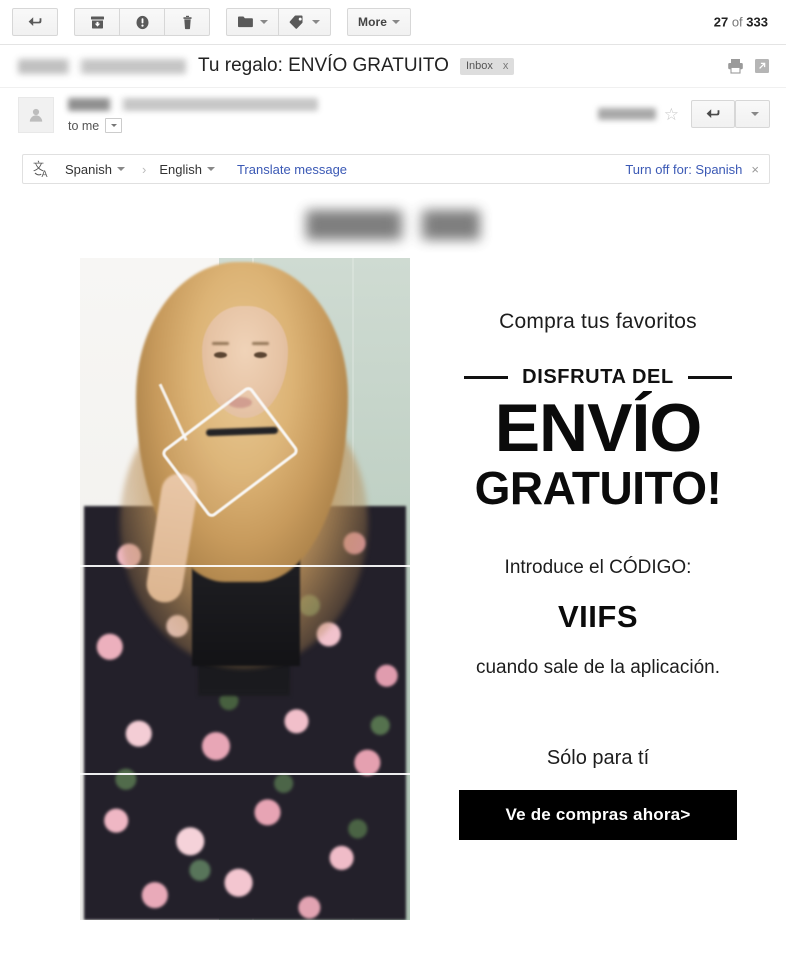  I want to click on recipient-label: to me, so click(84, 125).